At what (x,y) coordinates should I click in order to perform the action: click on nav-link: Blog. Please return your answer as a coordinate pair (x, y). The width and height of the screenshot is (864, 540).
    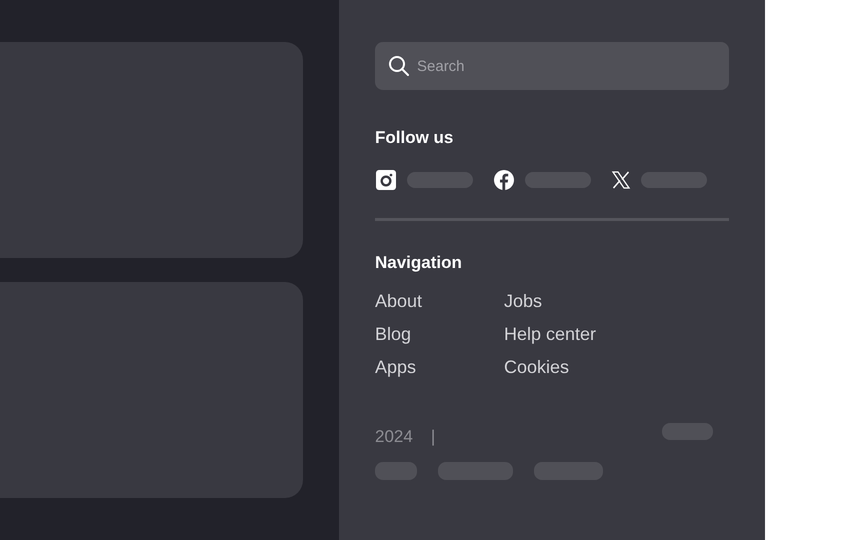
    Looking at the image, I should click on (439, 334).